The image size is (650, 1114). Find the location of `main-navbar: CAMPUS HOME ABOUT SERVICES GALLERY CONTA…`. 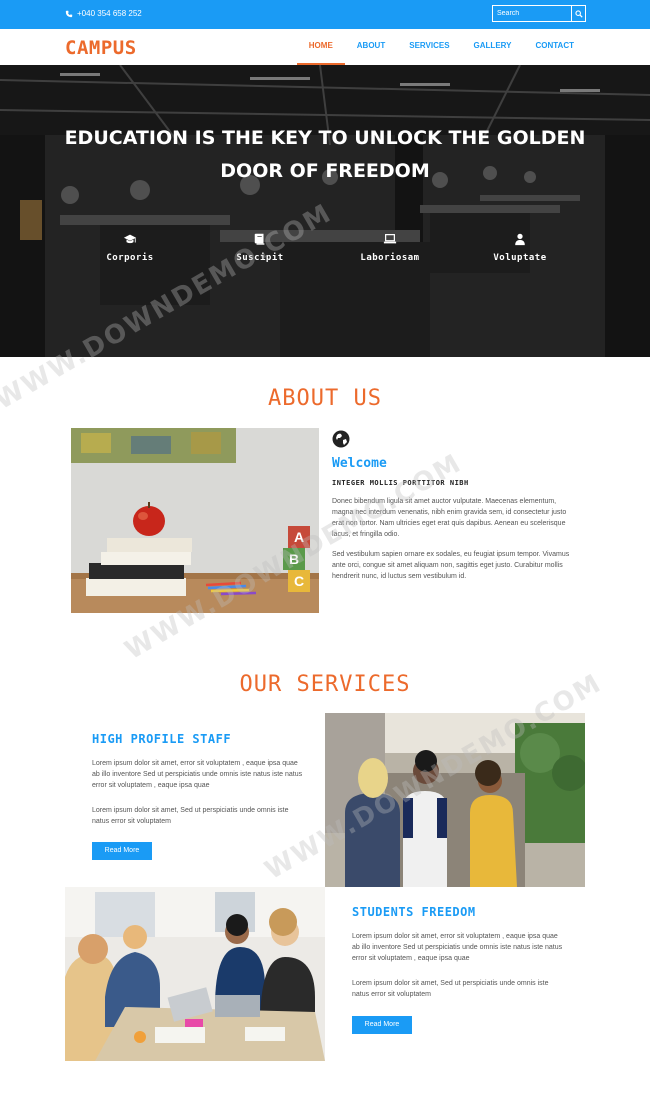

main-navbar: CAMPUS HOME ABOUT SERVICES GALLERY CONTA… is located at coordinates (325, 47).